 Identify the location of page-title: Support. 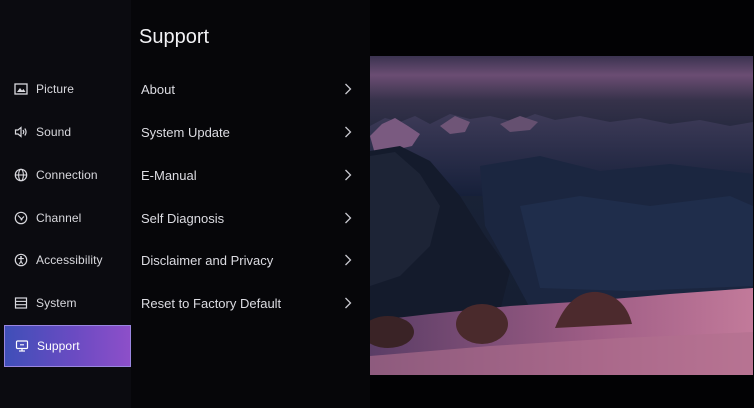
(174, 37).